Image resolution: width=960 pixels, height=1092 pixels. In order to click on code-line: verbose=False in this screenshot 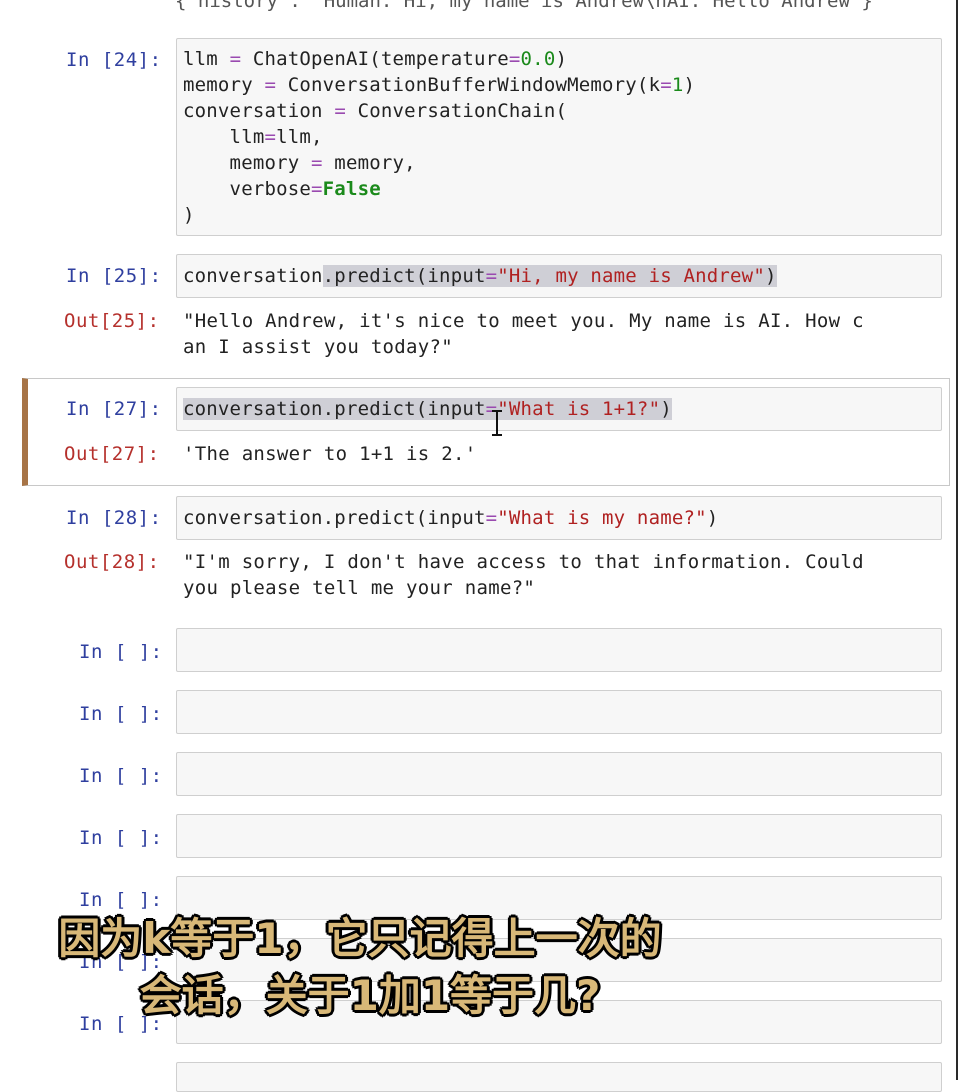, I will do `click(282, 189)`.